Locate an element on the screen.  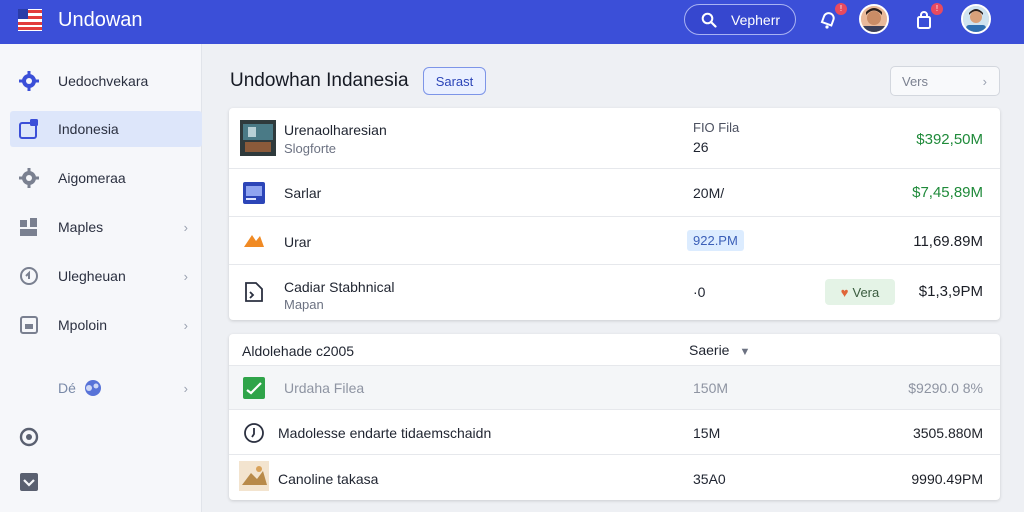
sidebar-item-de: Dé › is located at coordinates (106, 388).